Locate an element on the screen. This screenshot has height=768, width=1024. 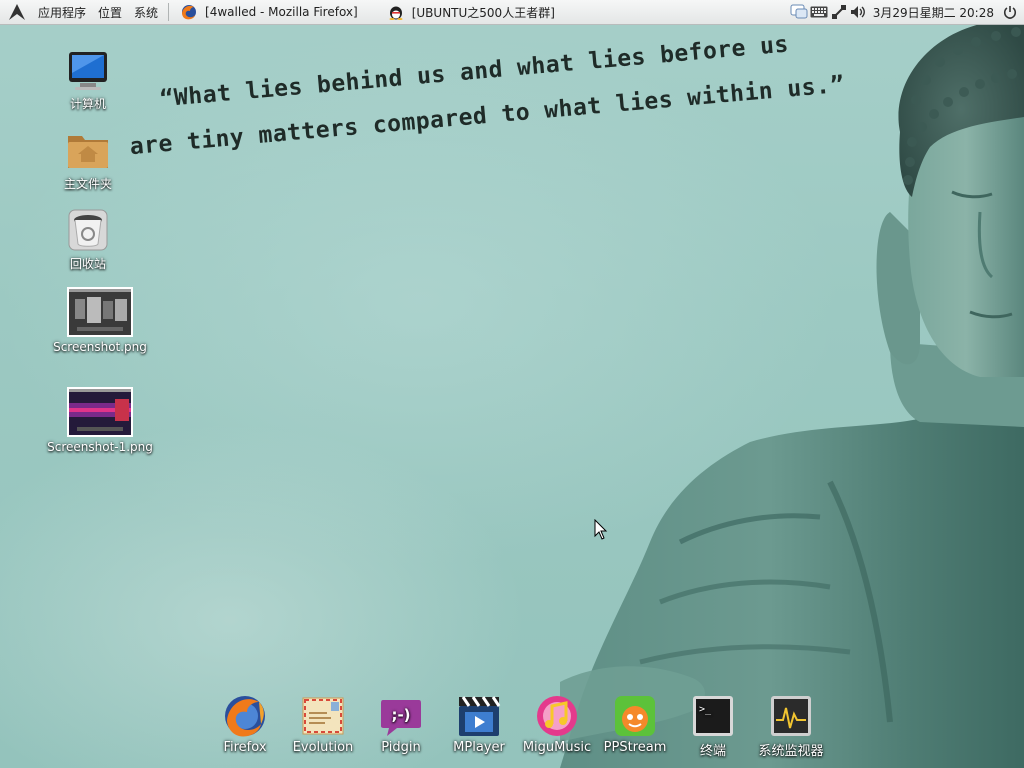
dock-item-ppstream: PPStream is located at coordinates (635, 724).